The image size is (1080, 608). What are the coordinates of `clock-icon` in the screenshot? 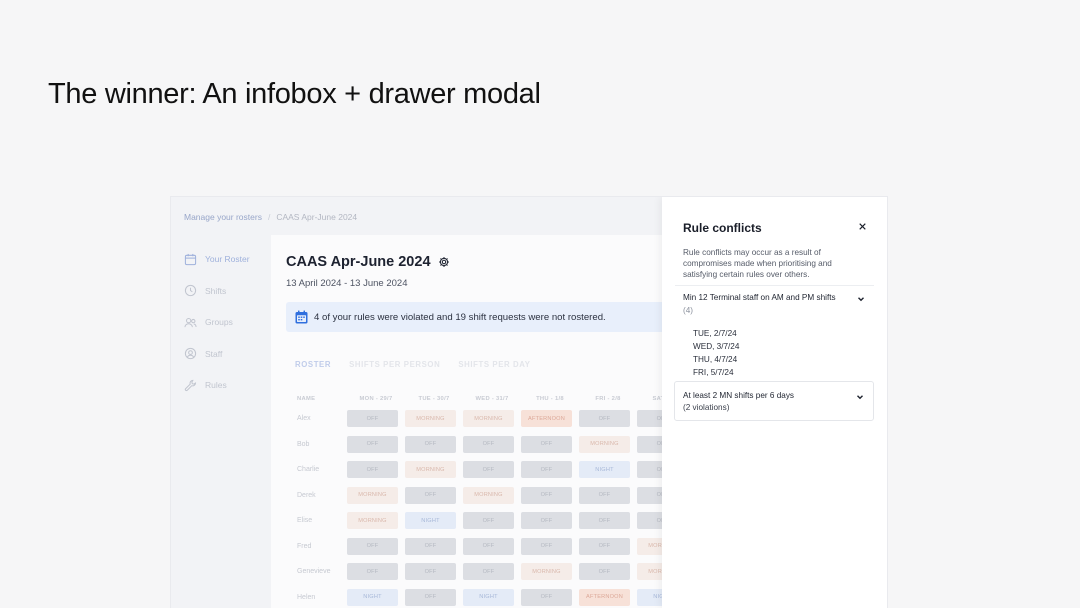 It's located at (190, 290).